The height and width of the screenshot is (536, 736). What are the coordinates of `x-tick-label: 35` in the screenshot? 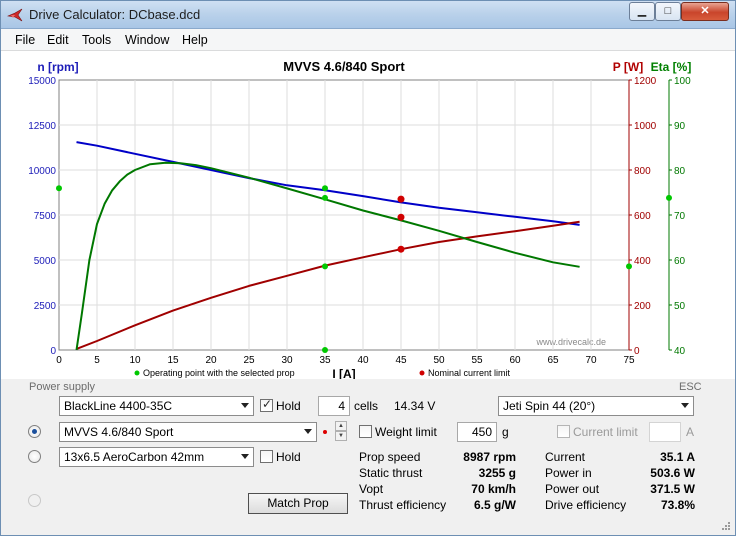 It's located at (325, 360).